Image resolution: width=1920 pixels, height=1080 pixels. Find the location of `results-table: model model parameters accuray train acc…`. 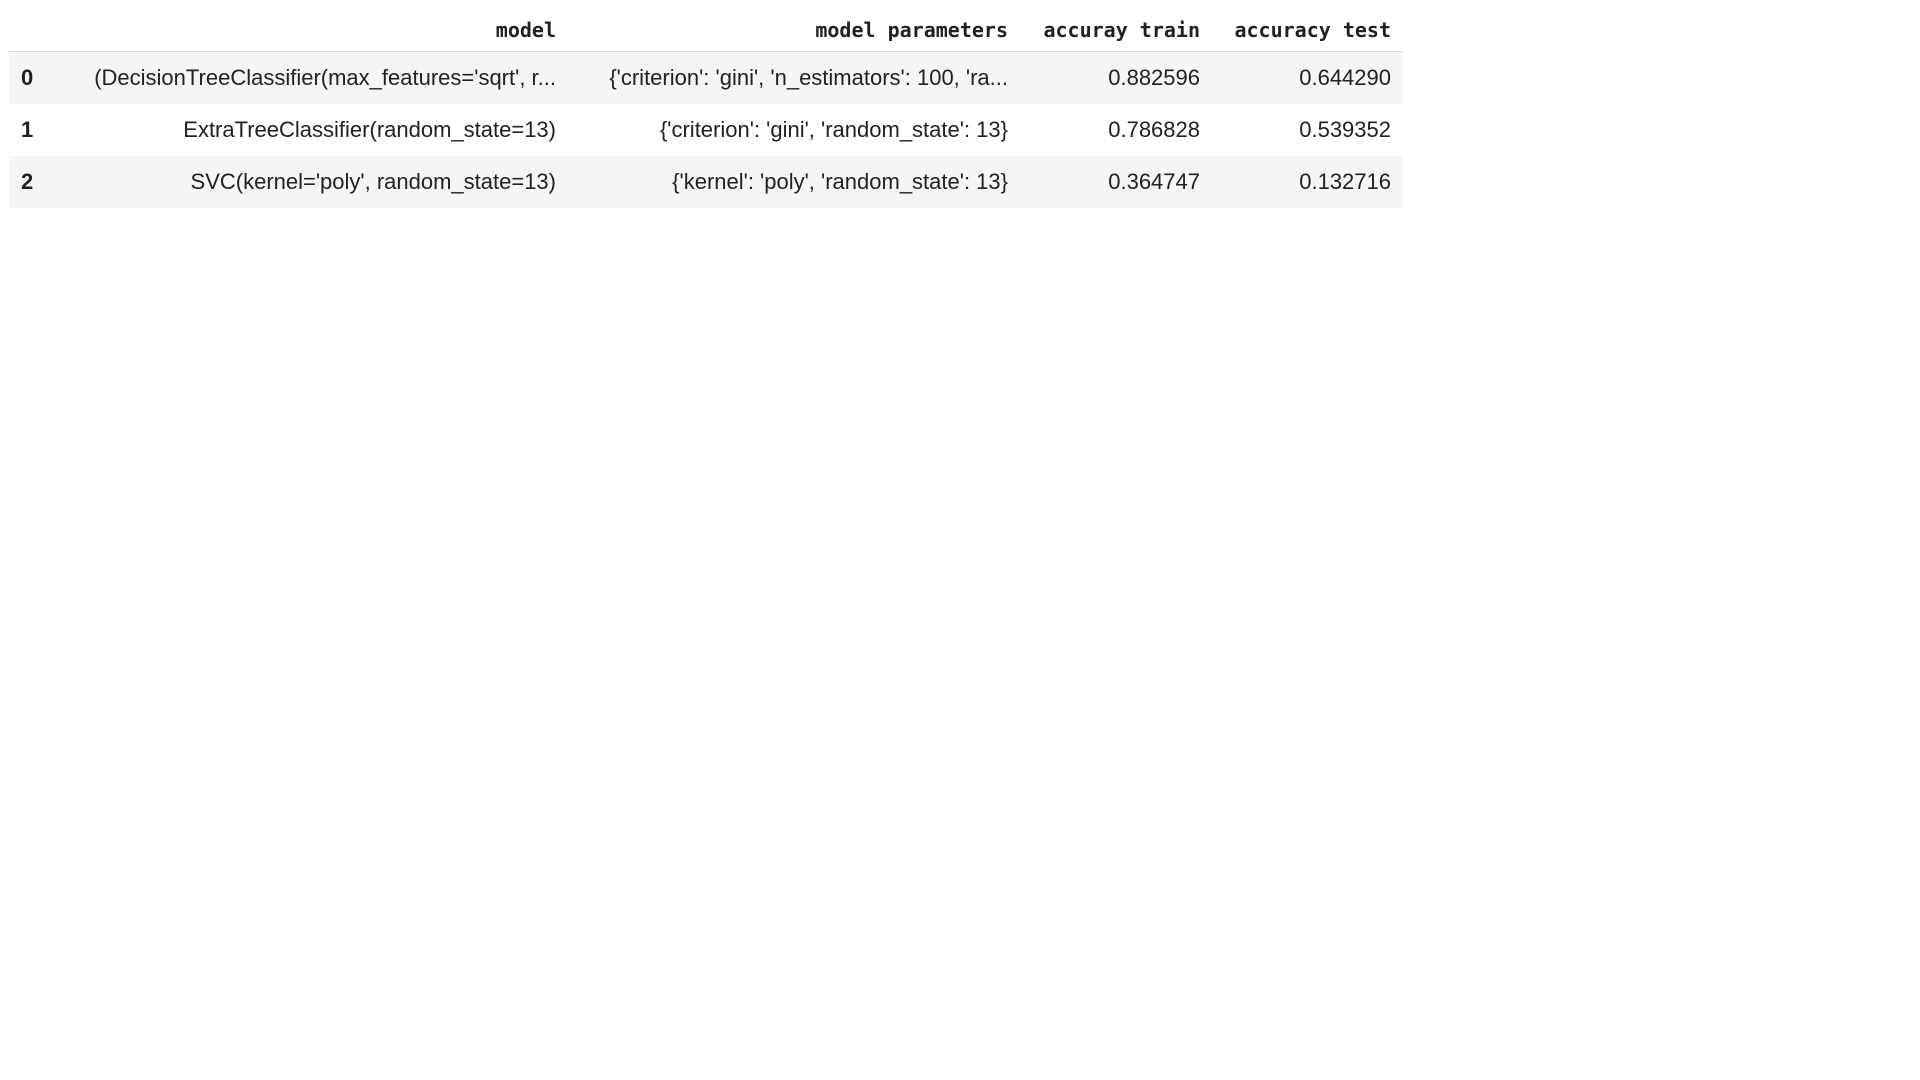

results-table: model model parameters accuray train acc… is located at coordinates (706, 108).